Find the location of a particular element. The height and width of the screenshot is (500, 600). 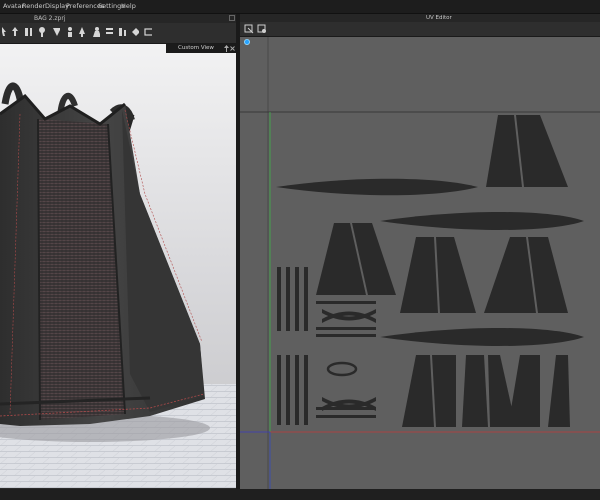

status-bar is located at coordinates (300, 494).